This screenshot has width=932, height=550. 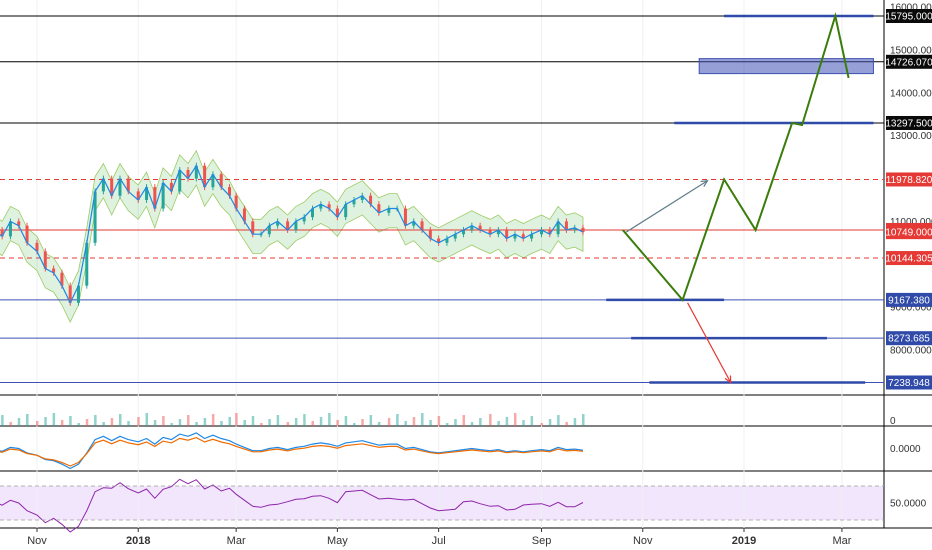 I want to click on volume-axis-label: 0, so click(x=893, y=421).